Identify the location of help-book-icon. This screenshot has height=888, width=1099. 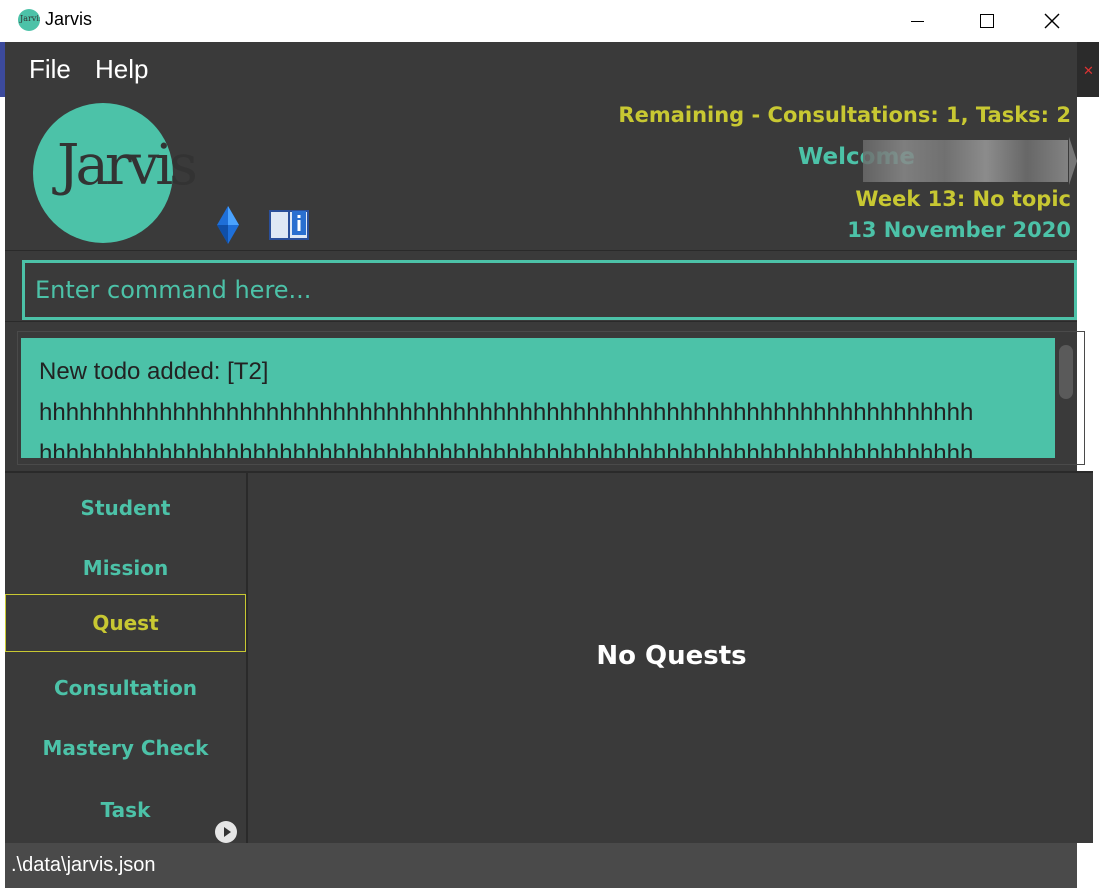
(289, 224).